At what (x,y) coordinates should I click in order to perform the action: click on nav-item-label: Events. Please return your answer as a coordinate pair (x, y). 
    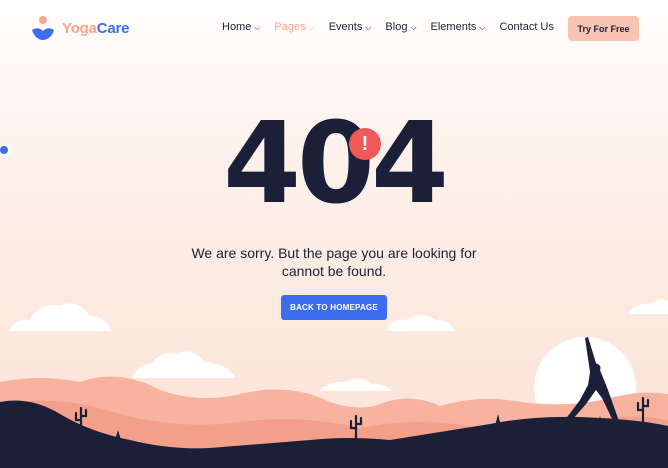
    Looking at the image, I should click on (345, 27).